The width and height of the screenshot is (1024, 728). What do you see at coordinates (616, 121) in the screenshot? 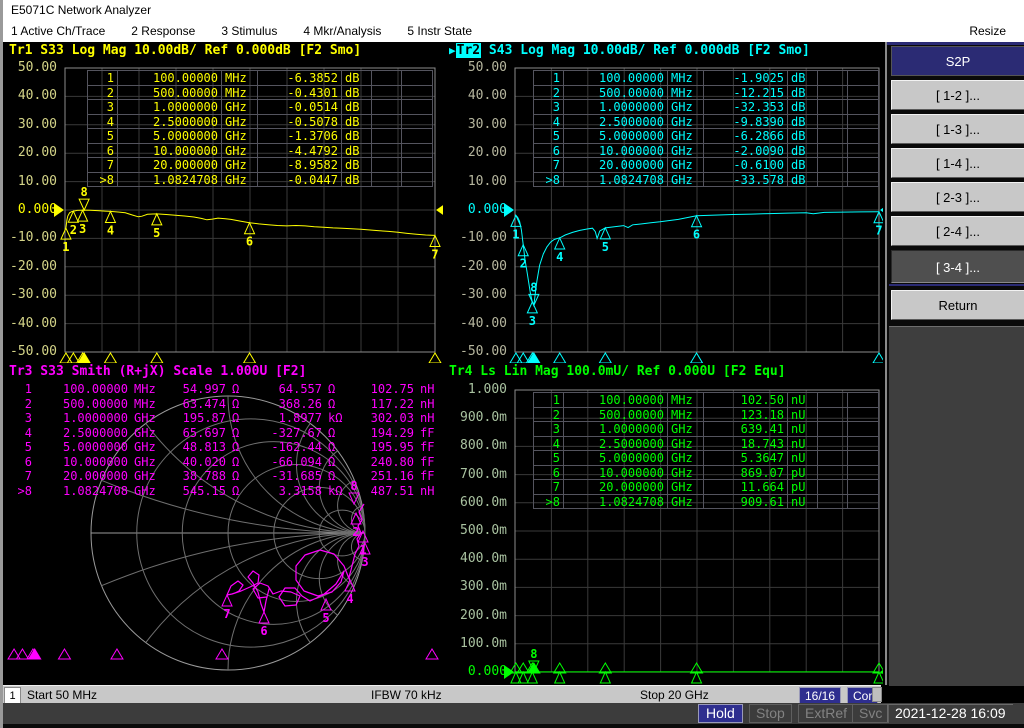
I see `marker-frequency: 2.5000000` at bounding box center [616, 121].